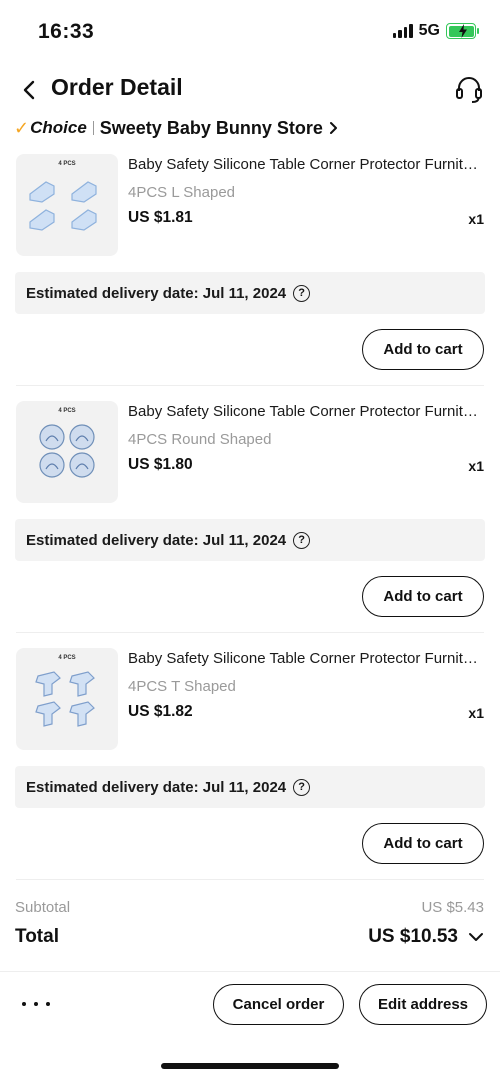 Image resolution: width=500 pixels, height=1080 pixels. Describe the element at coordinates (423, 1004) in the screenshot. I see `edit-address-button: Edit address` at that location.